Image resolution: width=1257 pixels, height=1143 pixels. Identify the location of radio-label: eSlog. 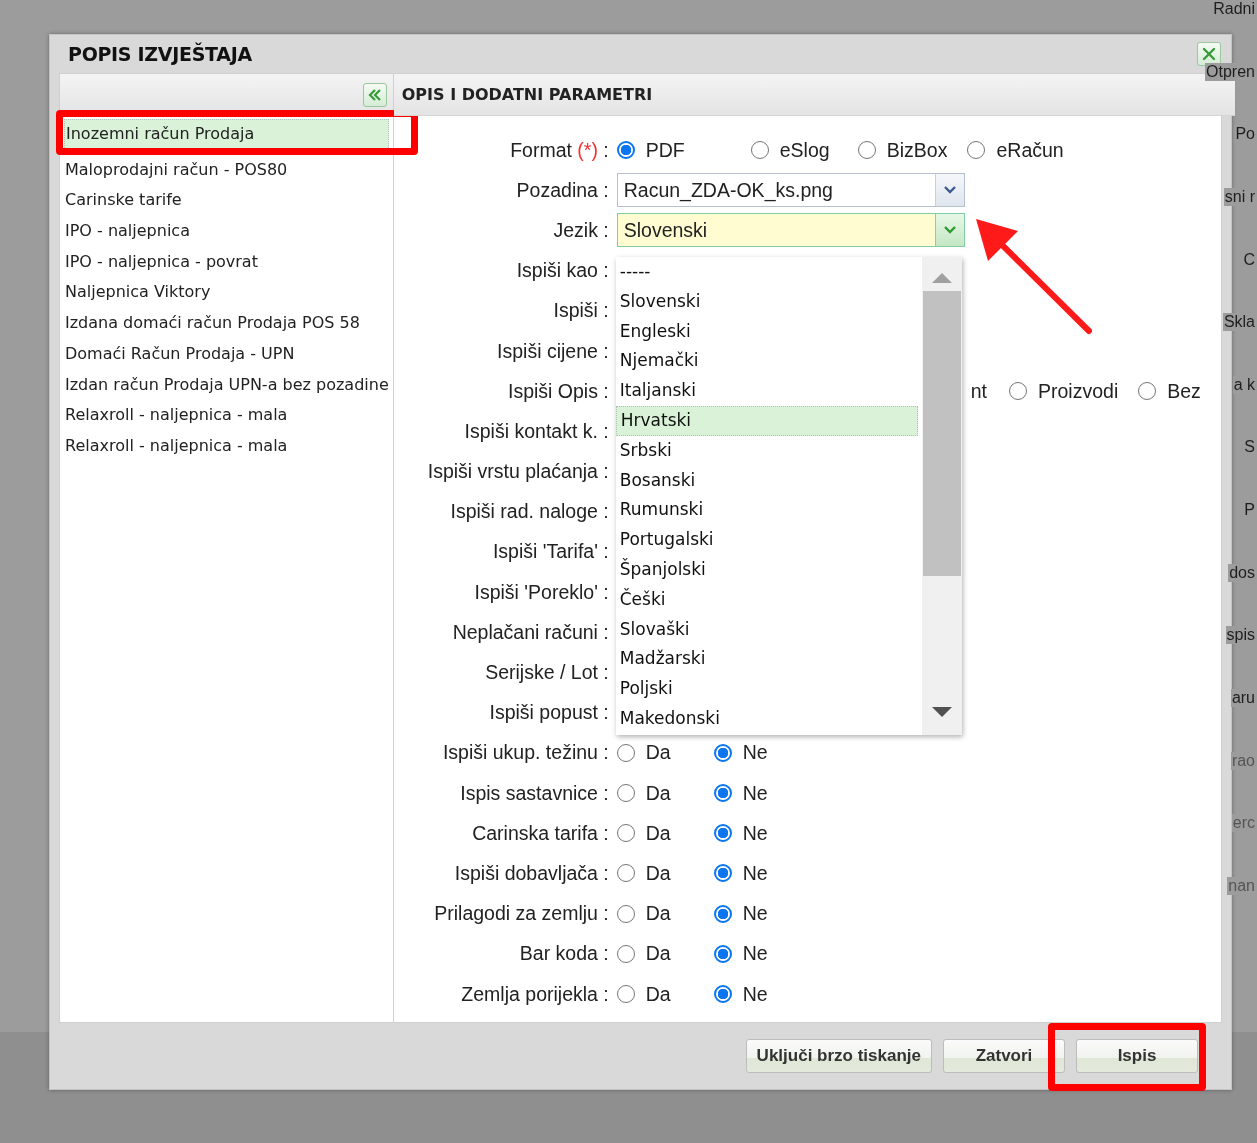
(805, 150).